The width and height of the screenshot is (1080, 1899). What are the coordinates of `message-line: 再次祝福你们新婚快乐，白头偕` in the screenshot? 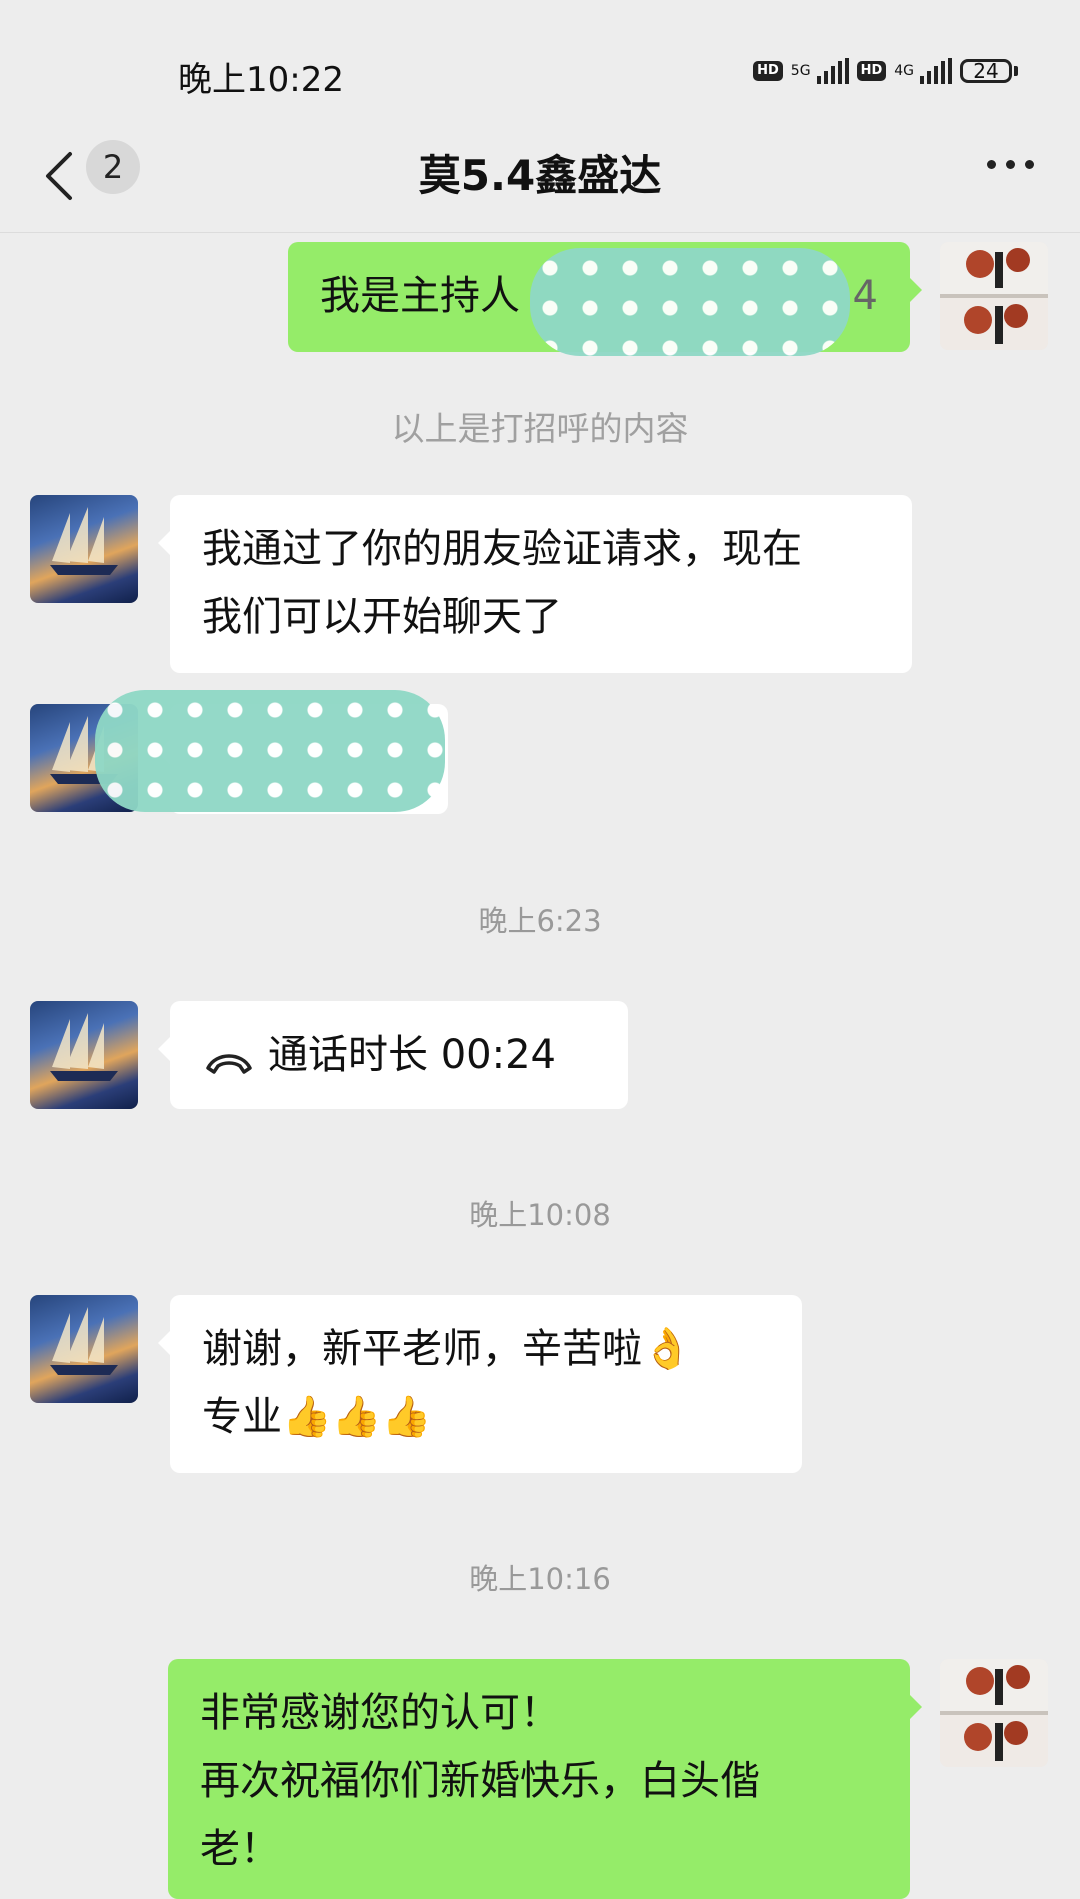 It's located at (480, 1781).